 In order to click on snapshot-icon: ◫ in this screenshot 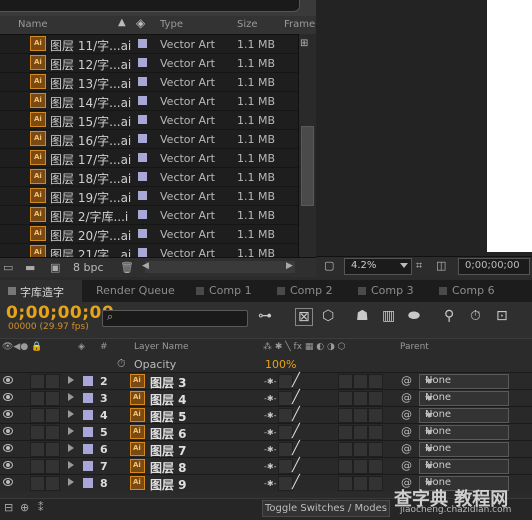, I will do `click(441, 265)`.